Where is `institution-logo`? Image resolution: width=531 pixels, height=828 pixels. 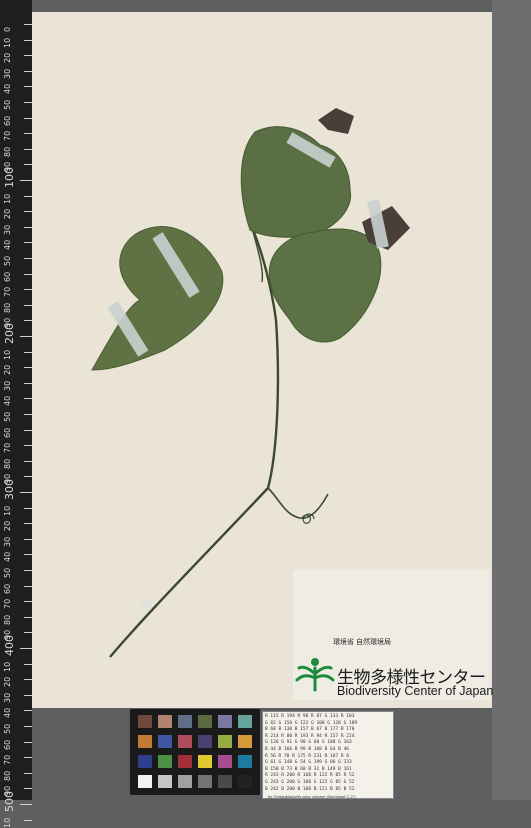 institution-logo is located at coordinates (315, 675).